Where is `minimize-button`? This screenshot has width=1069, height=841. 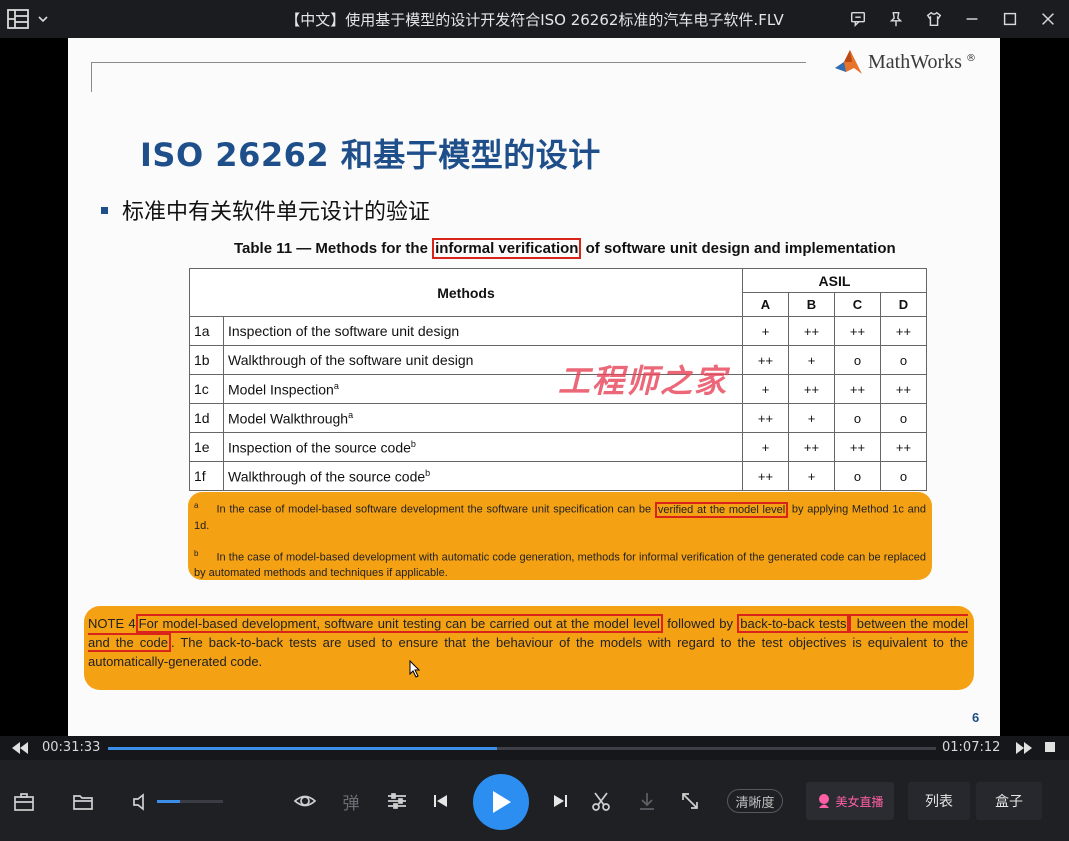 minimize-button is located at coordinates (972, 19).